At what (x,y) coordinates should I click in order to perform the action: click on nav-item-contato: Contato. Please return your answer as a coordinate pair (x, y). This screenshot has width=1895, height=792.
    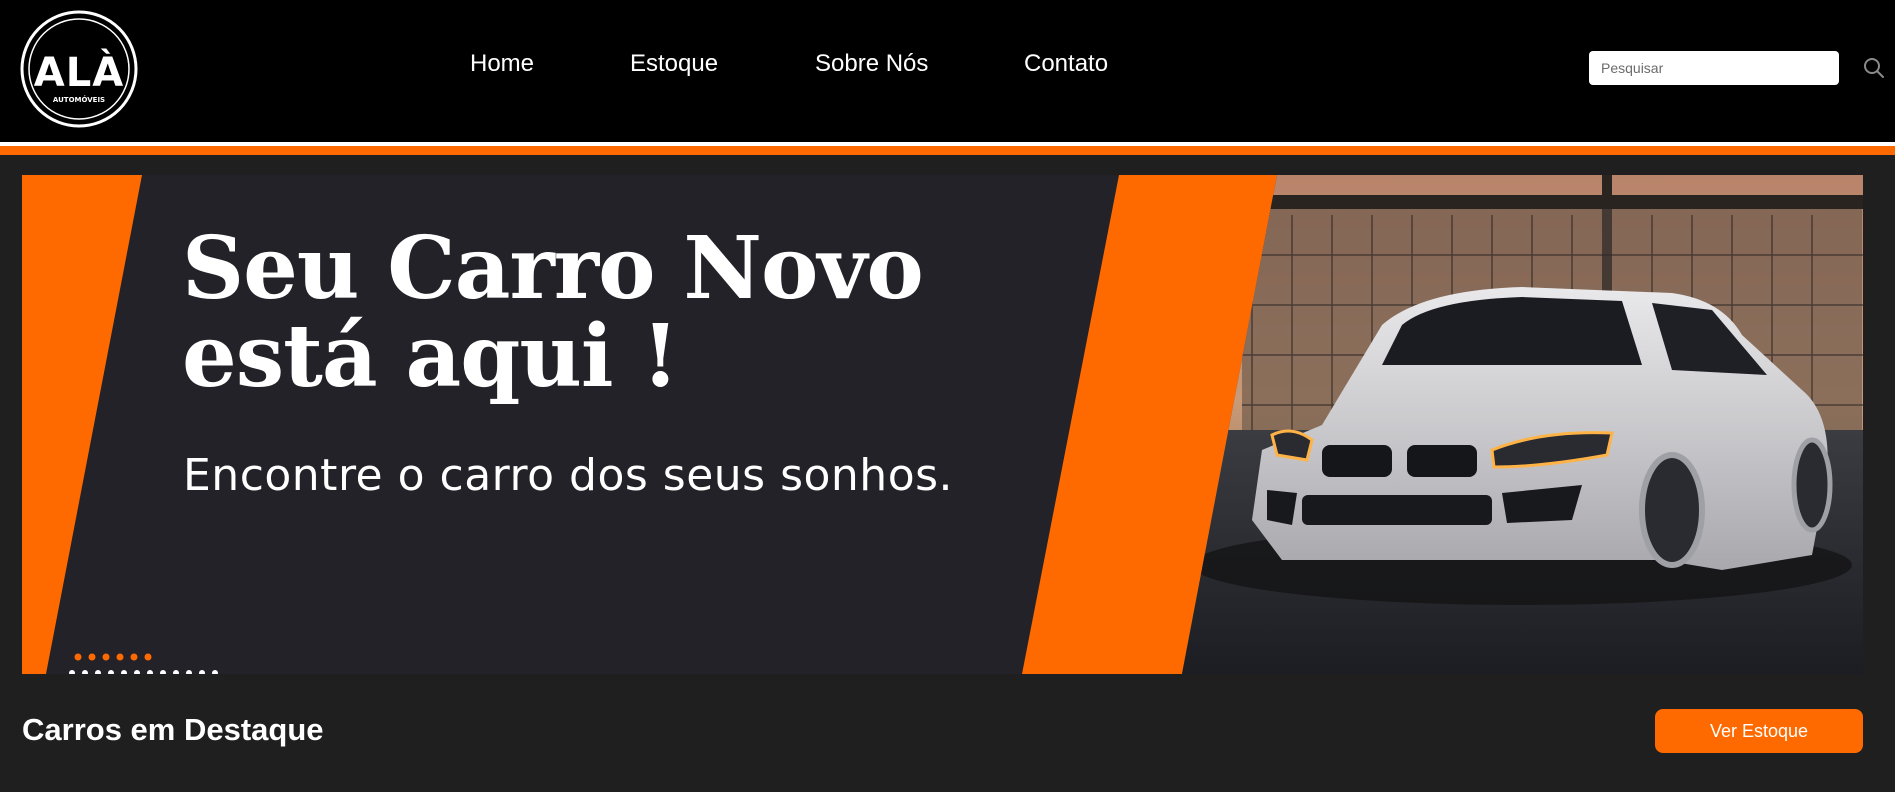
    Looking at the image, I should click on (1066, 64).